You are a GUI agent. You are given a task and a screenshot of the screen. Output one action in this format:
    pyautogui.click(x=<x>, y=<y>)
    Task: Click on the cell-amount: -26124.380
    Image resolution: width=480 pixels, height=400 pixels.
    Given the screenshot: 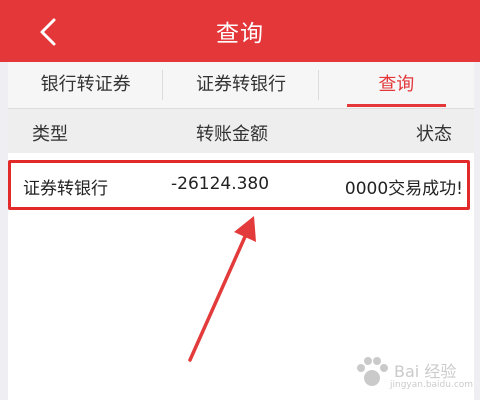 What is the action you would take?
    pyautogui.click(x=220, y=184)
    